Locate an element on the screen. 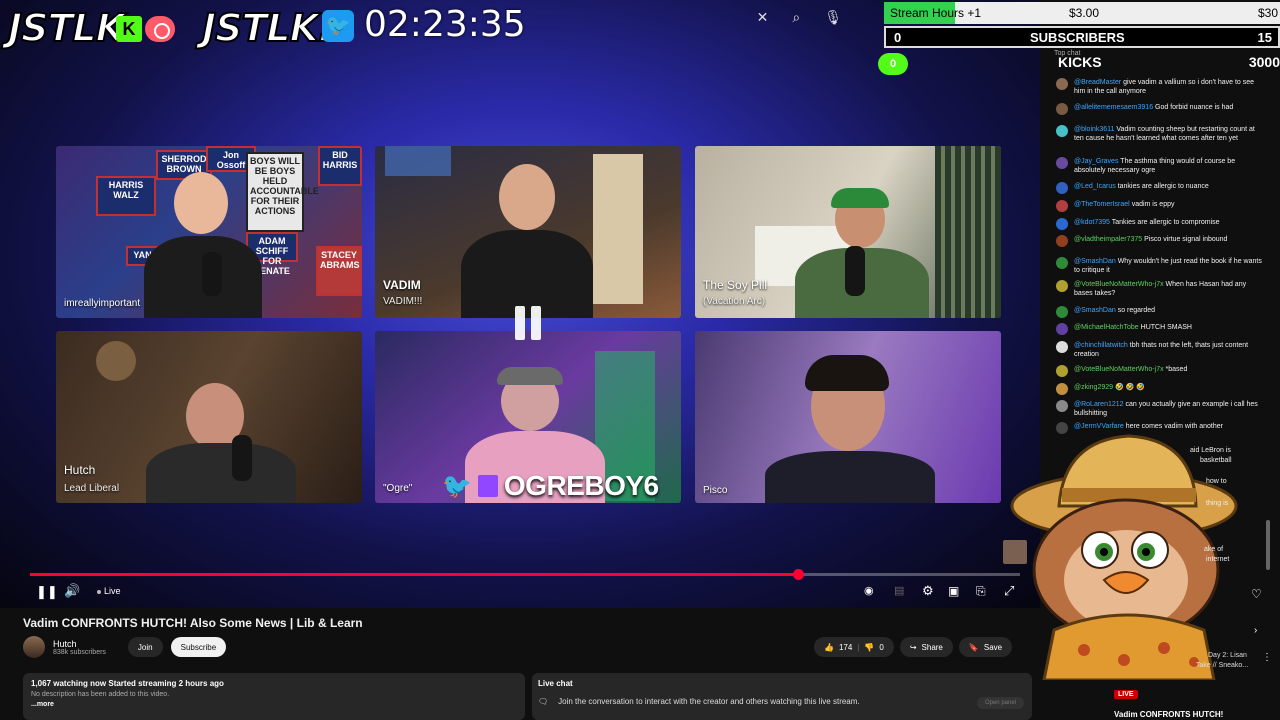  chat-message: @zking2929 🤣 🤣 🤣 is located at coordinates (1161, 389).